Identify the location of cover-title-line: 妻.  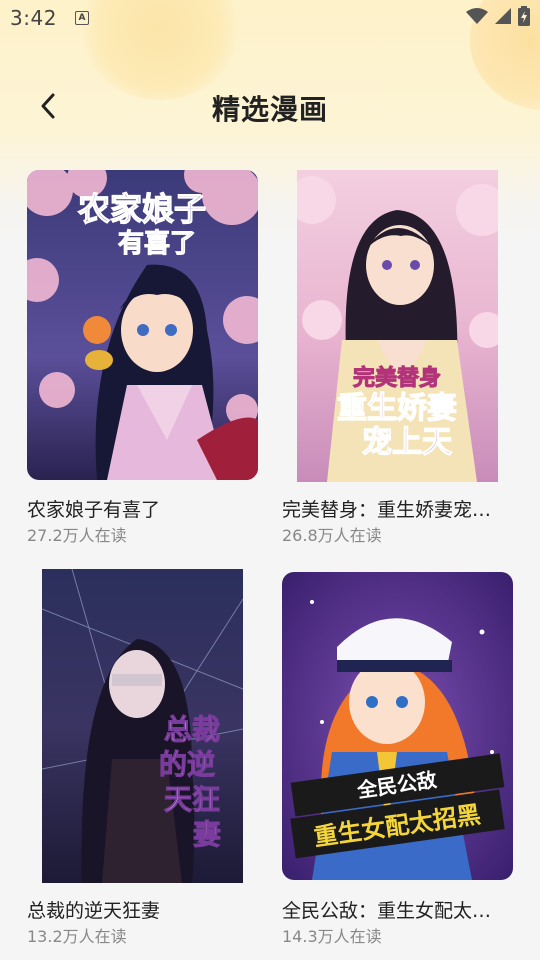
(207, 834).